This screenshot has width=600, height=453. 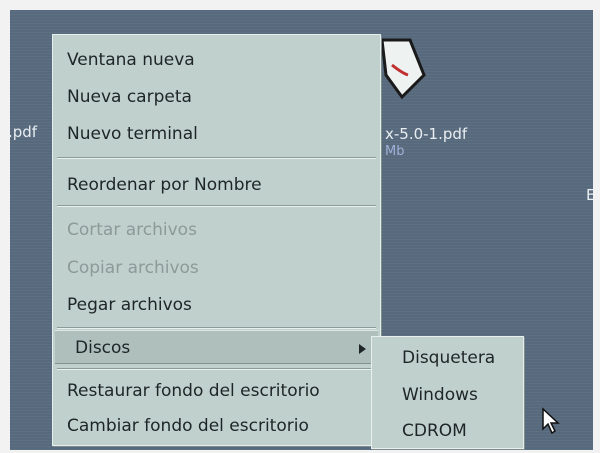 I want to click on mouse-pointer-icon, so click(x=551, y=421).